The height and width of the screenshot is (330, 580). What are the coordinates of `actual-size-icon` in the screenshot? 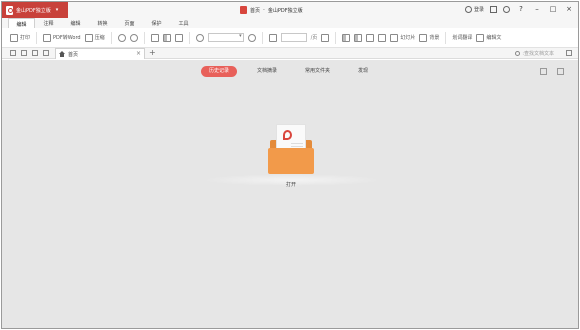 It's located at (178, 37).